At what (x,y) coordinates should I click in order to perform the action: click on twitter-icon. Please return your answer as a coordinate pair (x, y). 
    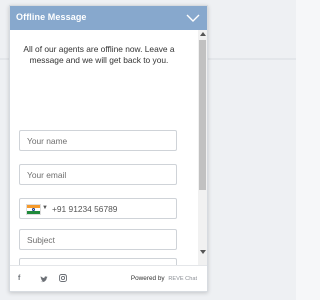
    Looking at the image, I should click on (44, 280).